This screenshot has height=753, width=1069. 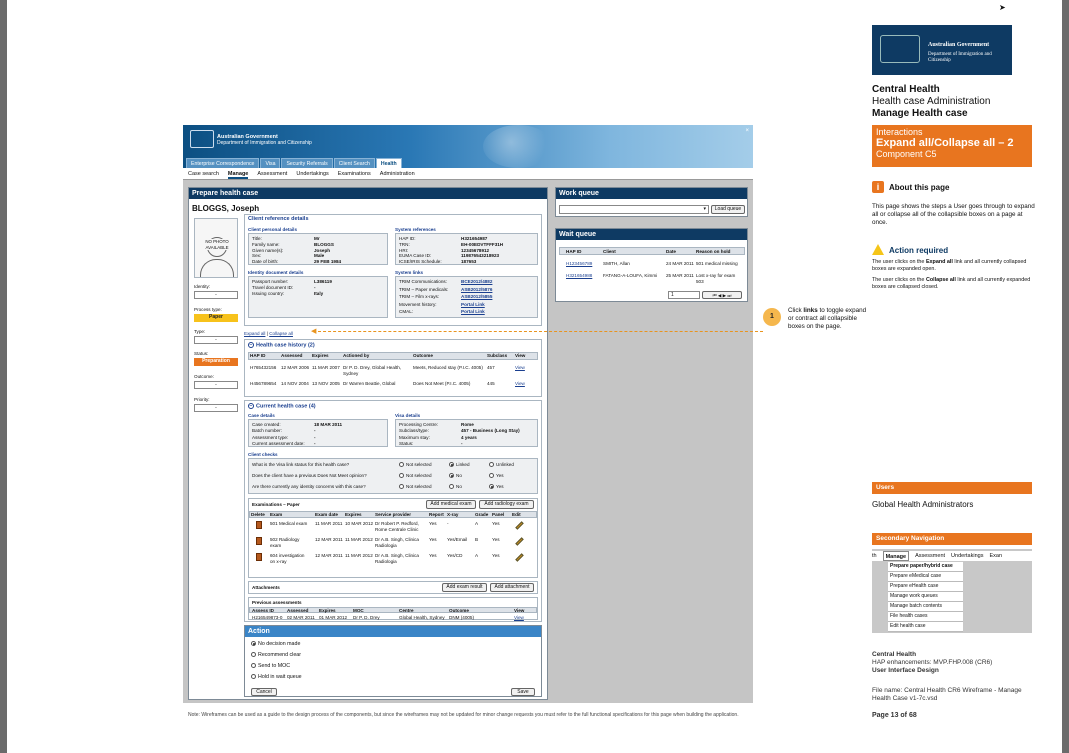 I want to click on history-cell: 14 NOV 2004, so click(x=295, y=383).